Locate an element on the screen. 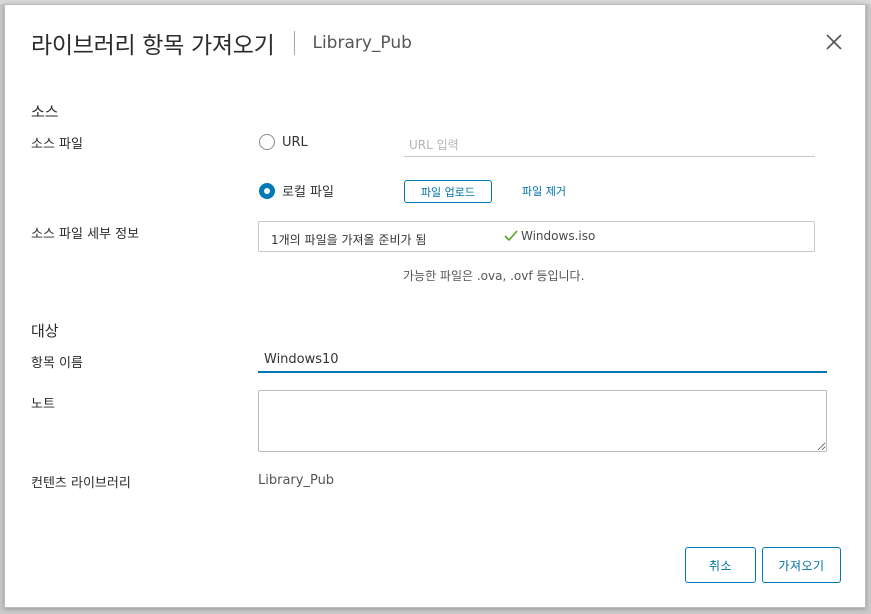 The height and width of the screenshot is (614, 871). item-name-label: 항목 이름 is located at coordinates (57, 363).